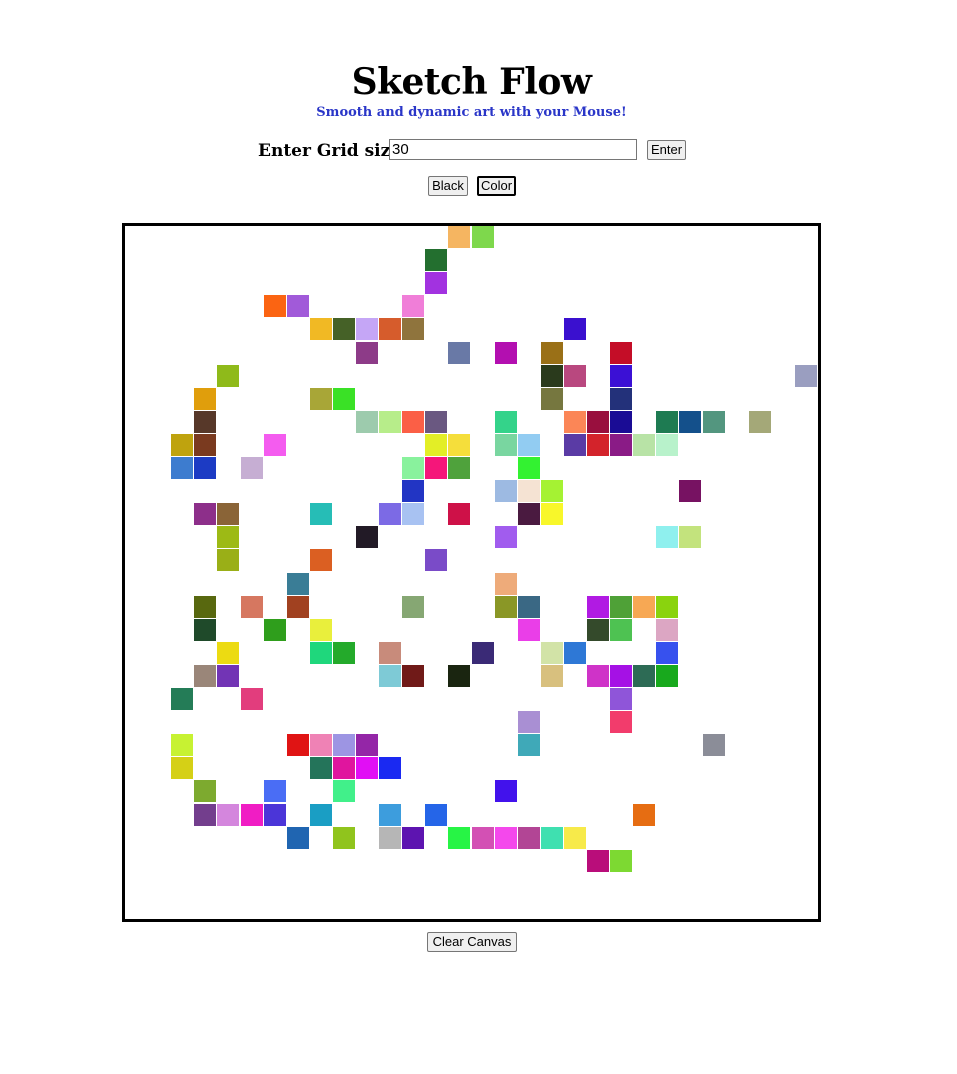  Describe the element at coordinates (472, 942) in the screenshot. I see `clear-canvas-button: Clear Canvas` at that location.